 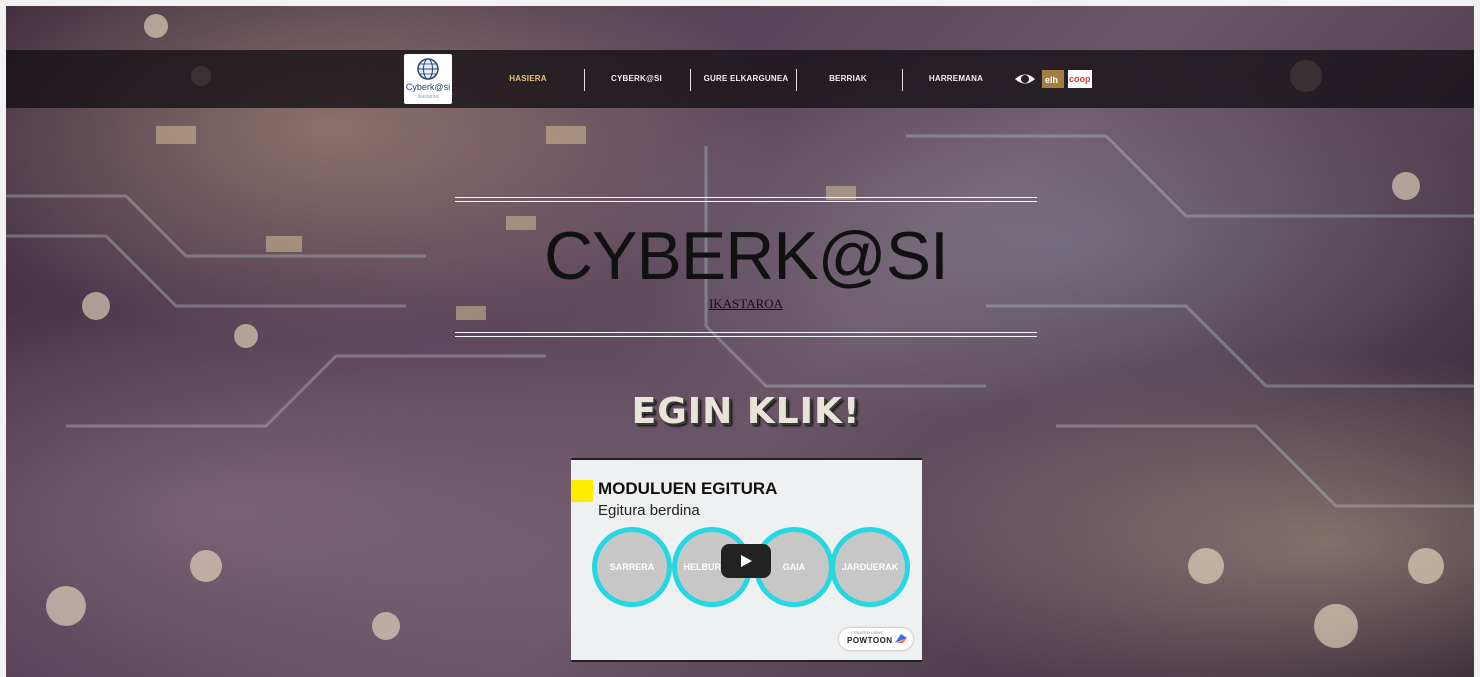 I want to click on svg-text: elh, so click(x=1051, y=80).